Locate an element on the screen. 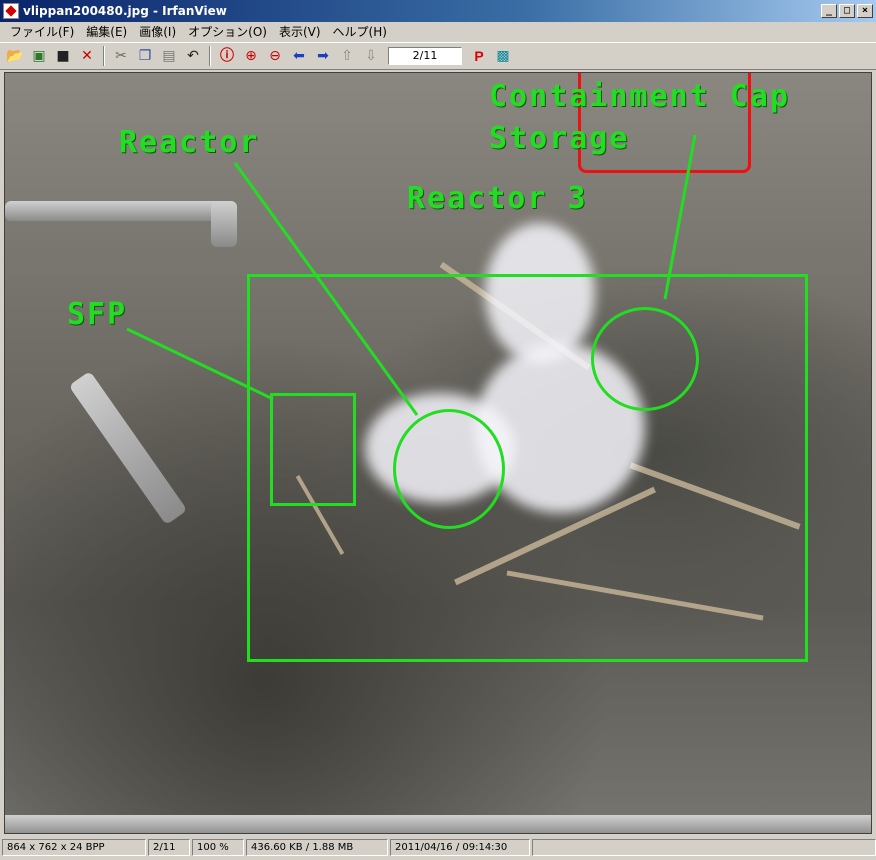 The height and width of the screenshot is (860, 876). close-button: × is located at coordinates (865, 11).